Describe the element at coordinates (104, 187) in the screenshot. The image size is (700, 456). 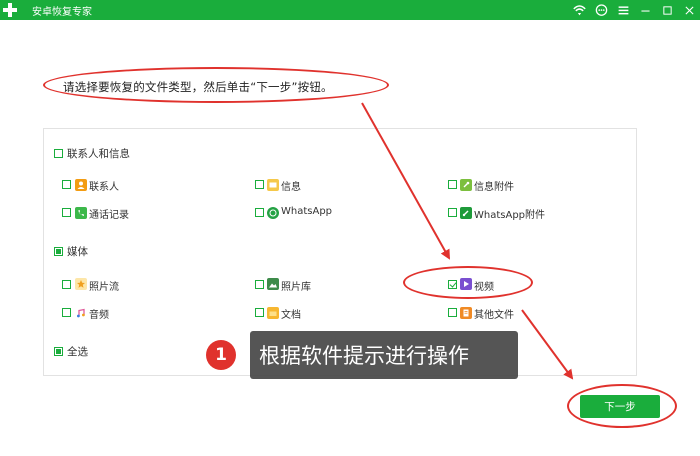
I see `contacts-label: 联系人` at that location.